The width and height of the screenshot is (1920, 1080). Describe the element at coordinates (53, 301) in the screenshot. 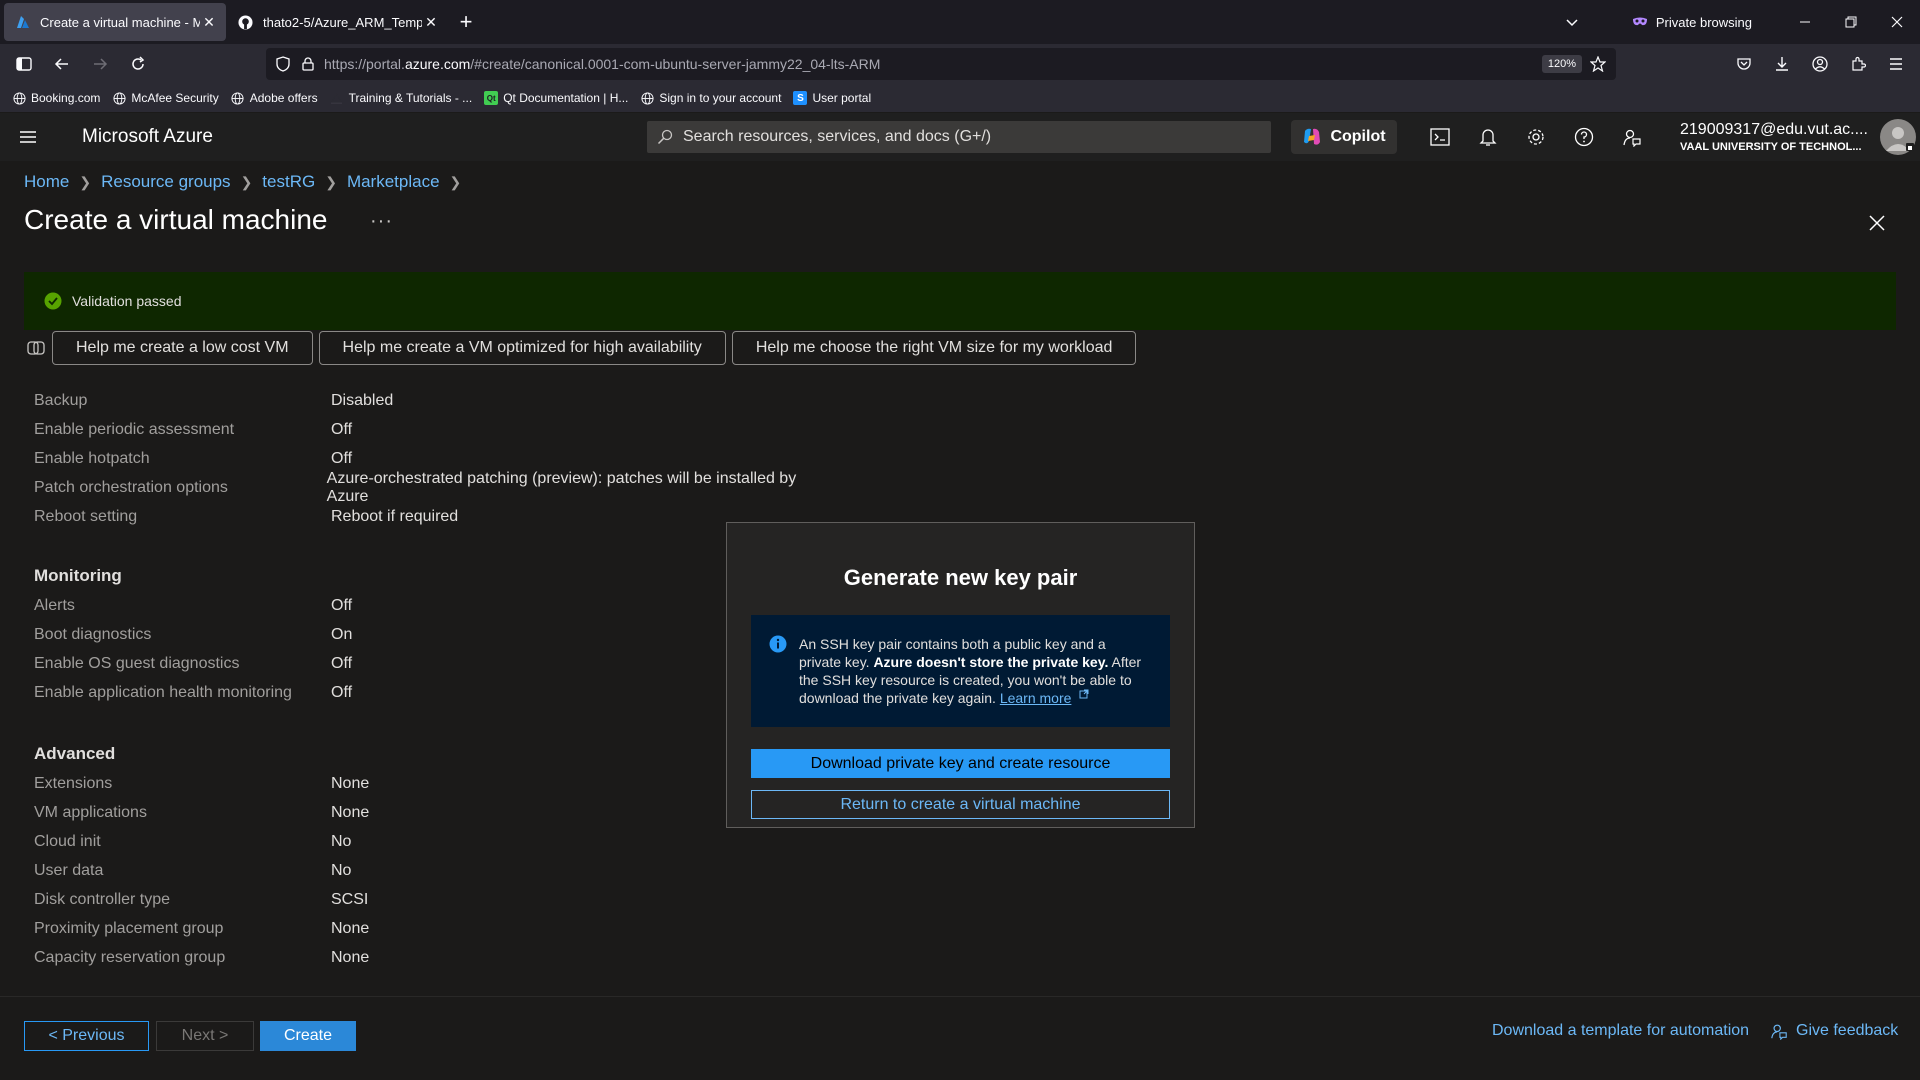

I see `success-check-icon` at that location.